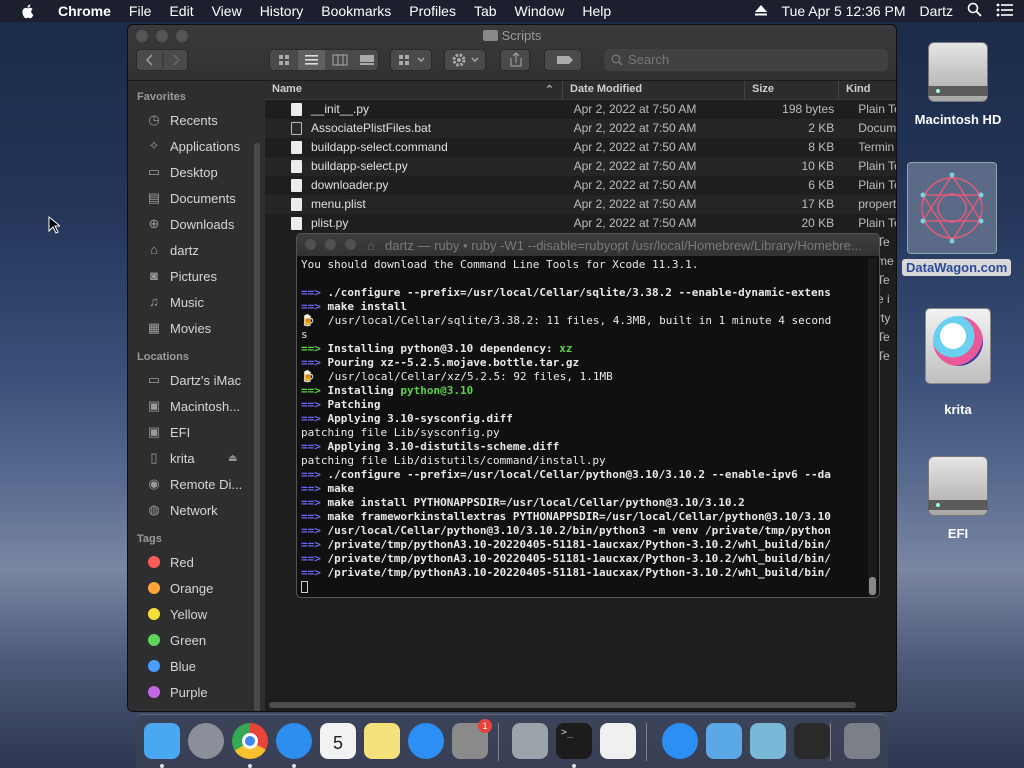 This screenshot has height=768, width=1024. Describe the element at coordinates (872, 427) in the screenshot. I see `terminal-scrollbar` at that location.